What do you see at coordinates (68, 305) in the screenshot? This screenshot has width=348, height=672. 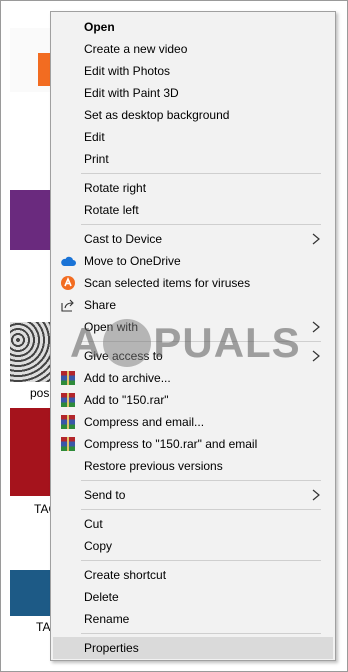 I see `share-icon` at bounding box center [68, 305].